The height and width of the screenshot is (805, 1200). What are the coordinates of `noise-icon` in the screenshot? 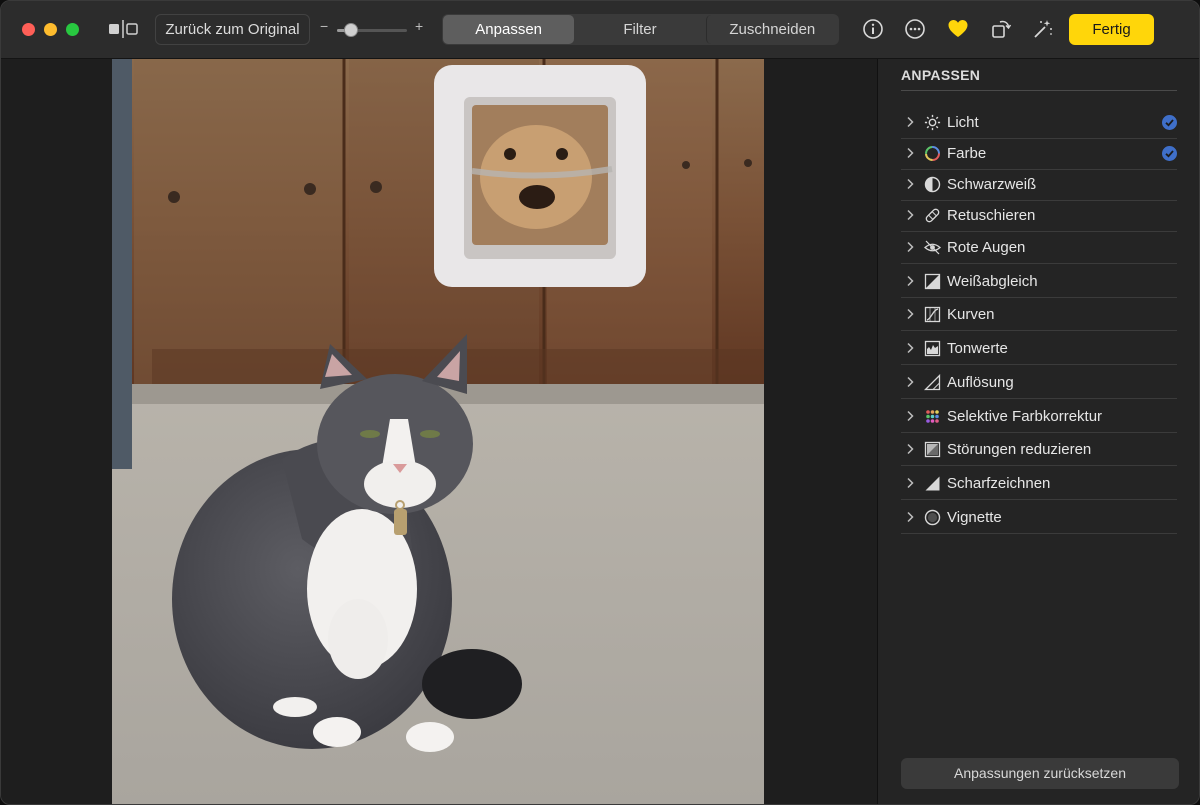 It's located at (932, 449).